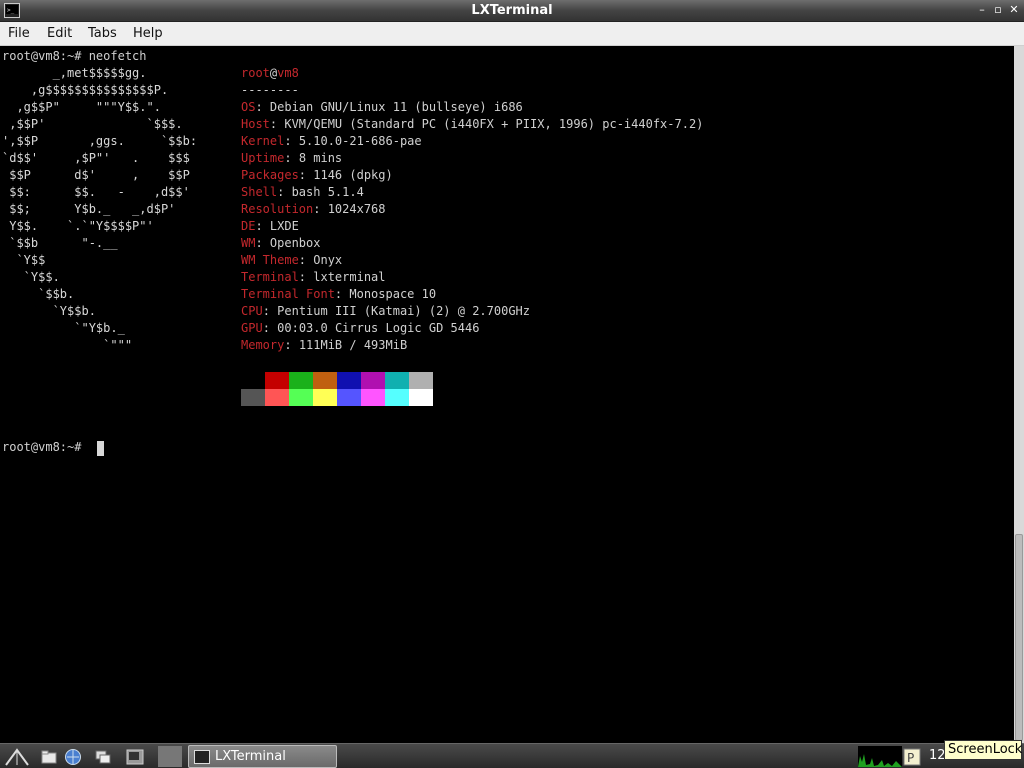 Image resolution: width=1024 pixels, height=768 pixels. I want to click on info-value: Monospace 10, so click(393, 294).